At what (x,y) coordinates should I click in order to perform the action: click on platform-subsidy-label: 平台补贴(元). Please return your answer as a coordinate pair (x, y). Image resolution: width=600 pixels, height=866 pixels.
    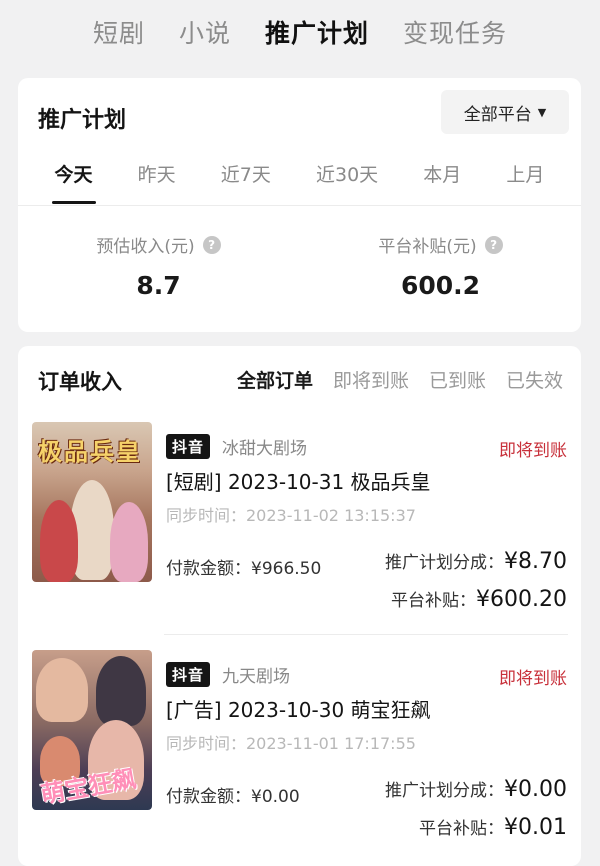
    Looking at the image, I should click on (427, 247).